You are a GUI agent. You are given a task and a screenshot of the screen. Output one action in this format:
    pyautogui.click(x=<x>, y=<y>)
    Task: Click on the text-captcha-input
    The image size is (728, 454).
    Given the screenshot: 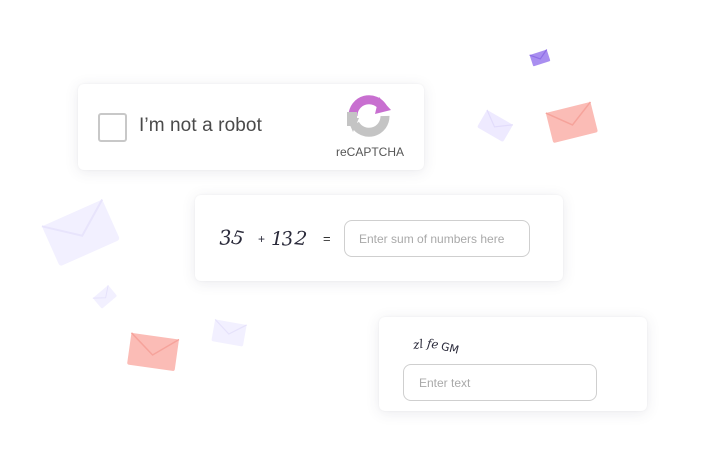 What is the action you would take?
    pyautogui.click(x=500, y=382)
    